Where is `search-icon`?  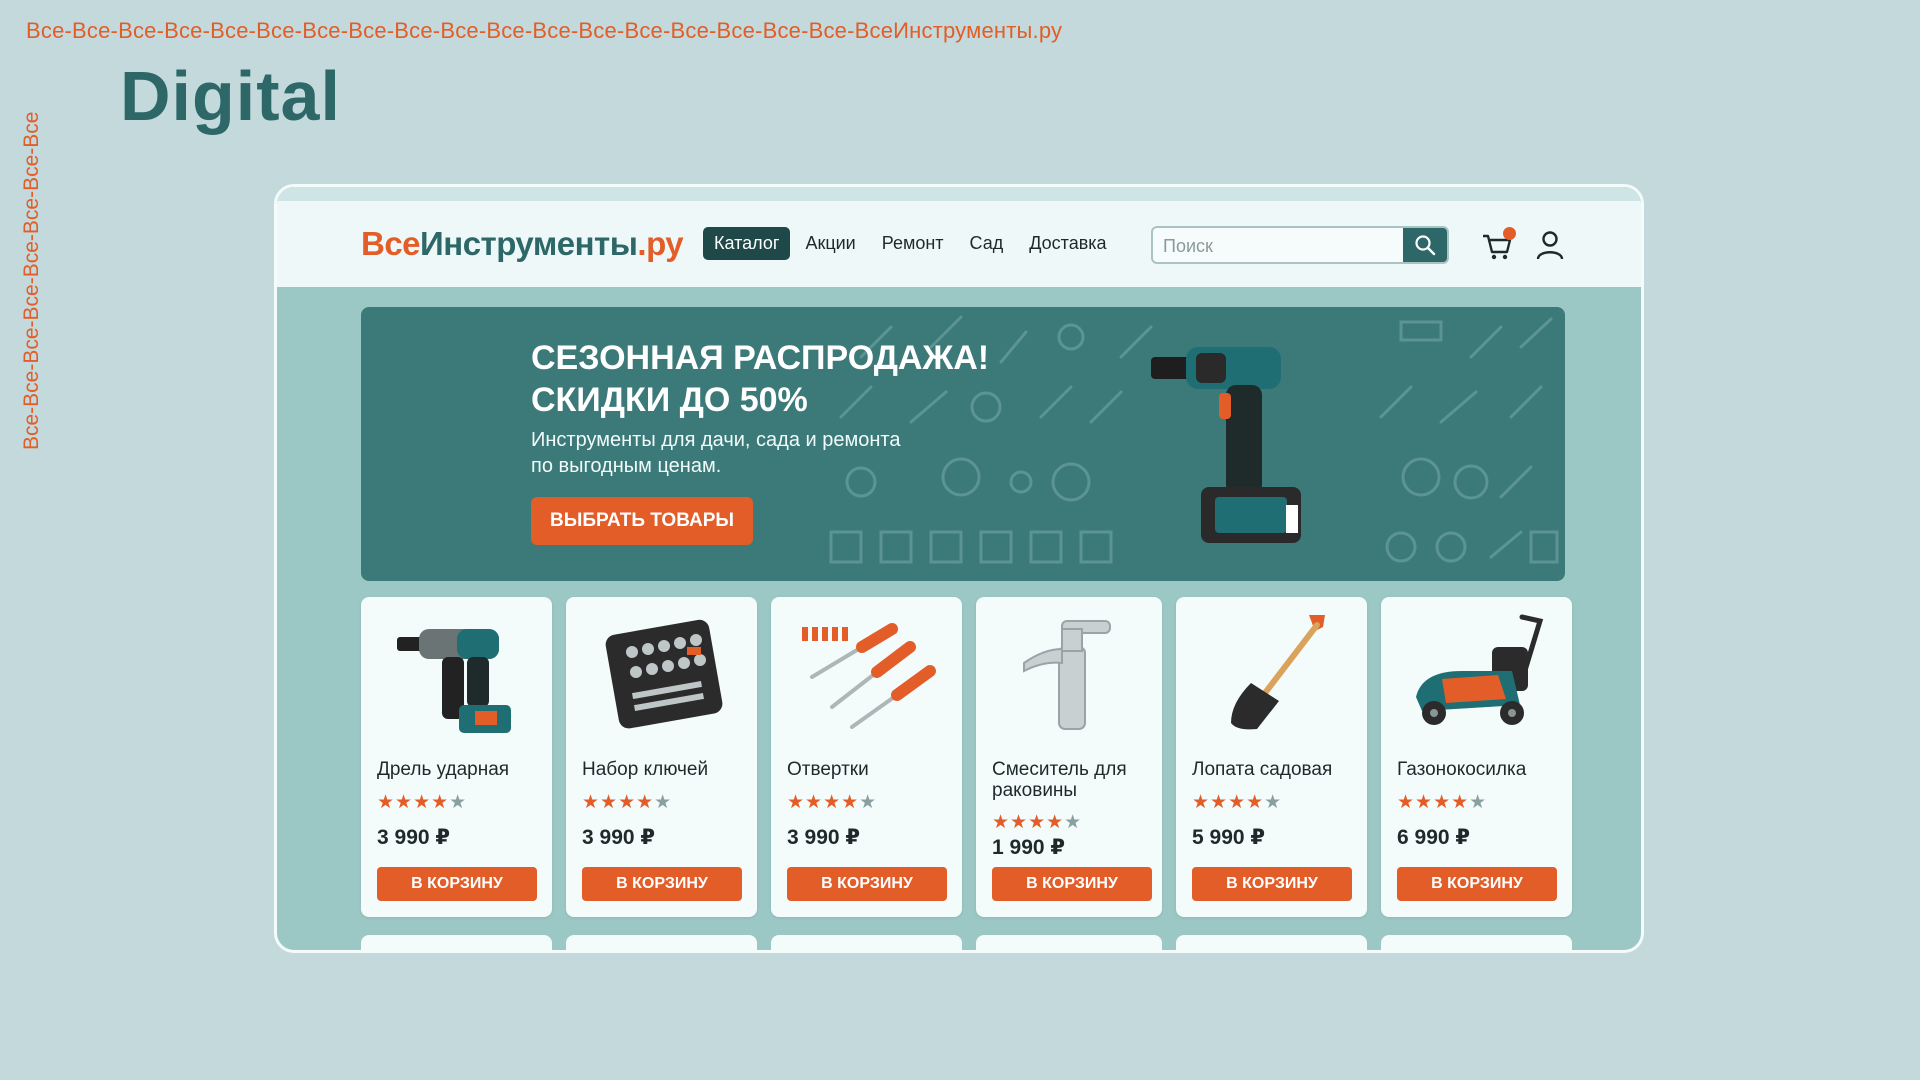
search-icon is located at coordinates (1425, 245).